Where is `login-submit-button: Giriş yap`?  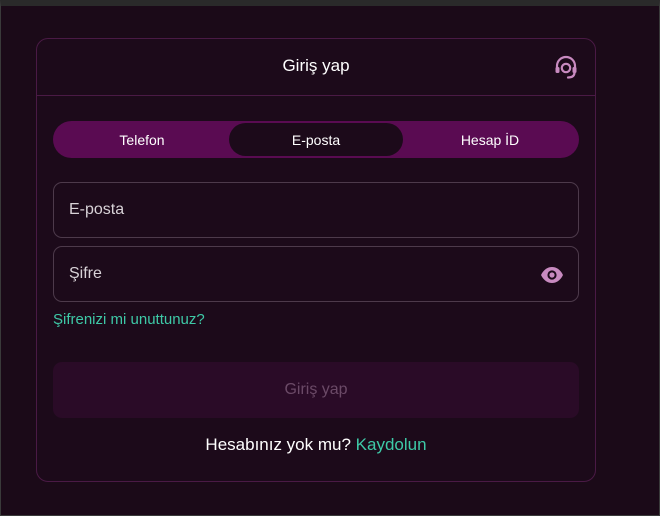 login-submit-button: Giriş yap is located at coordinates (316, 390).